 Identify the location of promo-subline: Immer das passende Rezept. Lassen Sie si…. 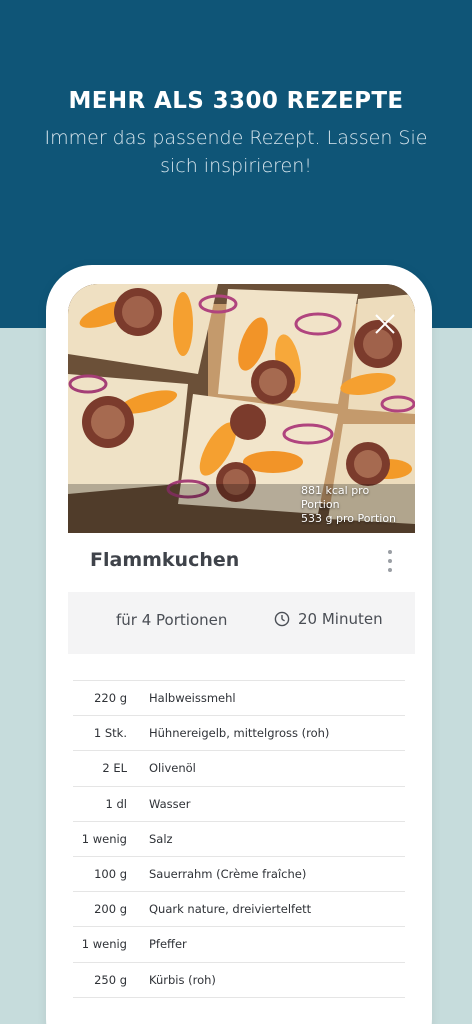
(236, 152).